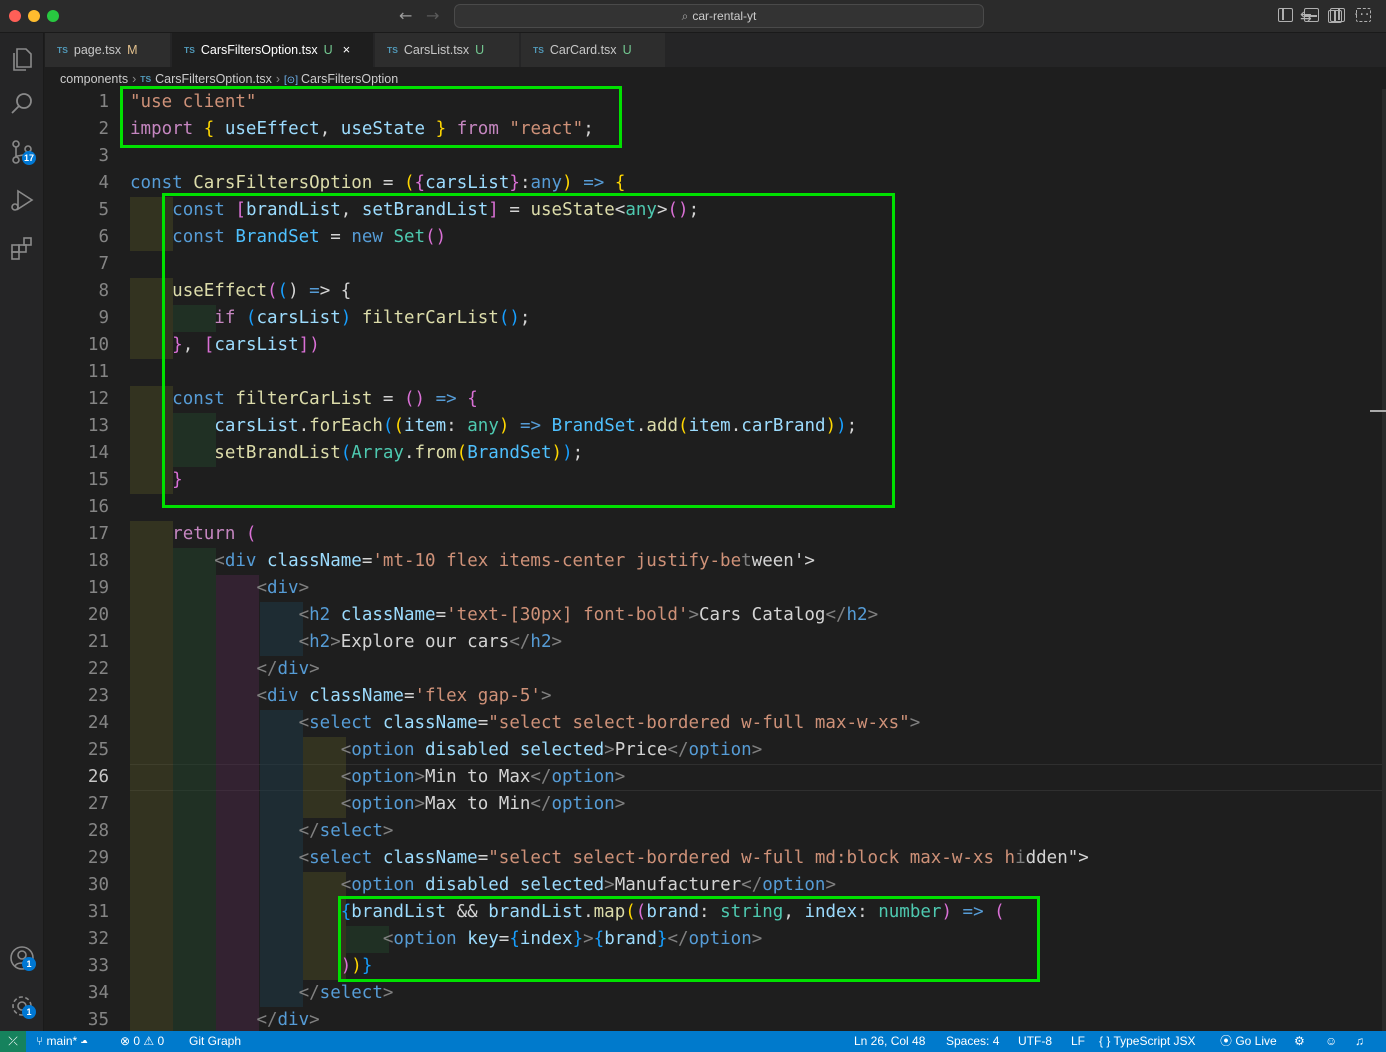 Image resolution: width=1386 pixels, height=1052 pixels. Describe the element at coordinates (77, 507) in the screenshot. I see `line-number: 16` at that location.